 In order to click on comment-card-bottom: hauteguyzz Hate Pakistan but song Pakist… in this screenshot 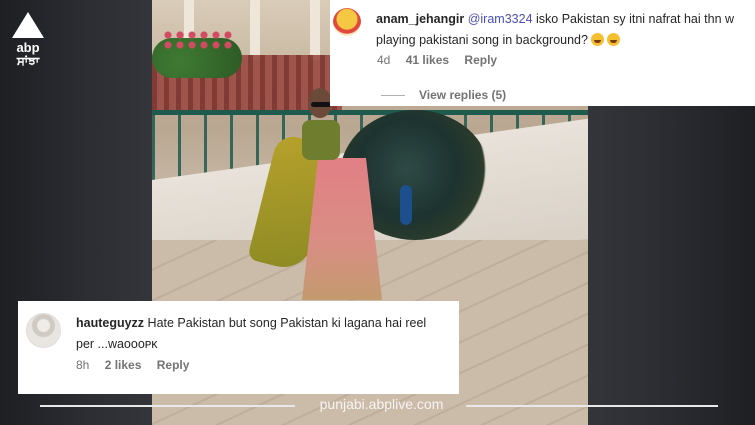, I will do `click(238, 347)`.